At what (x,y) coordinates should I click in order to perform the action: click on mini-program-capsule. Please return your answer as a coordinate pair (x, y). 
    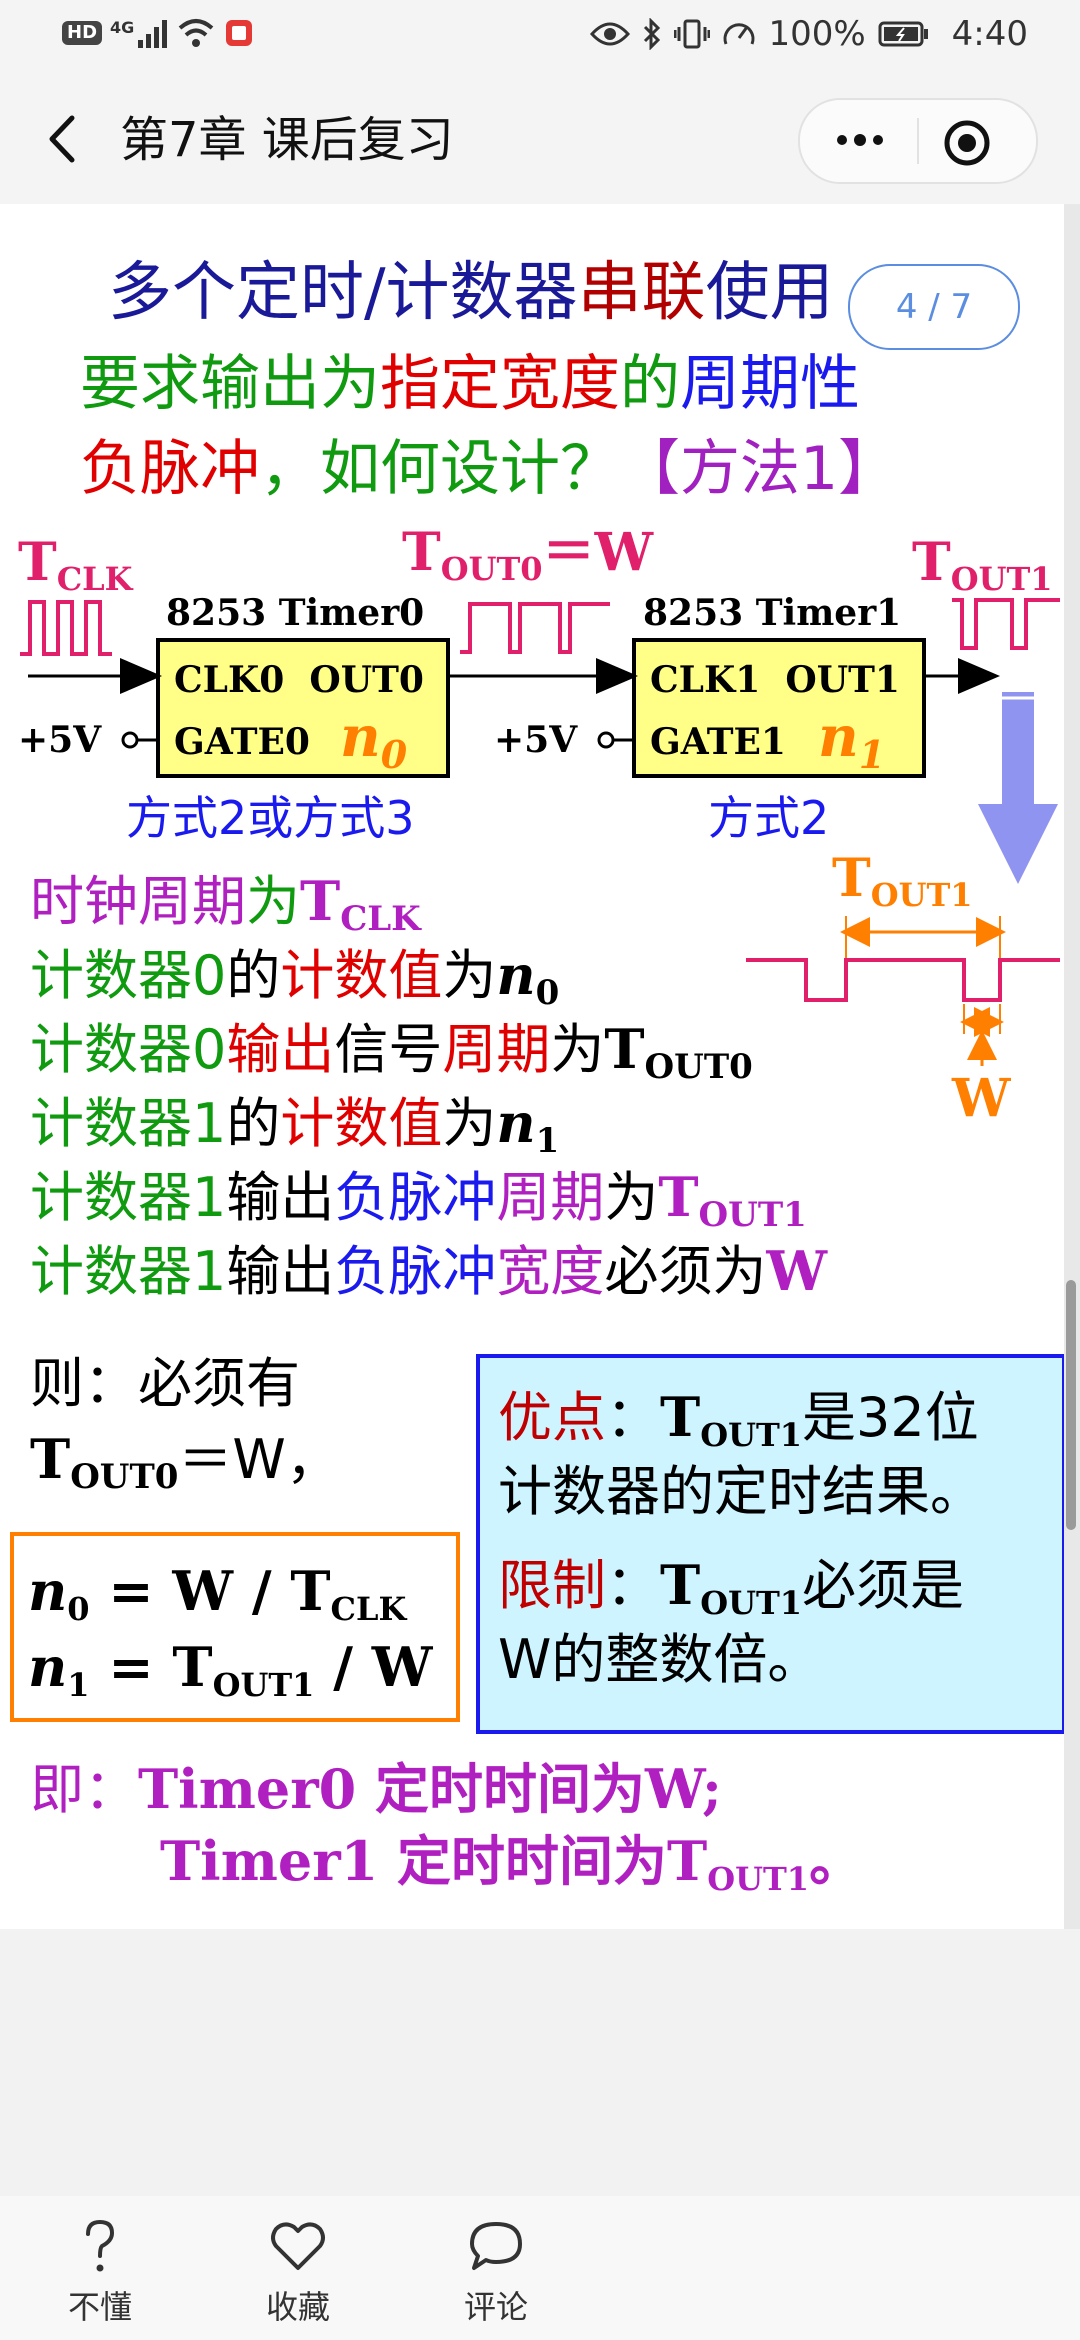
    Looking at the image, I should click on (918, 141).